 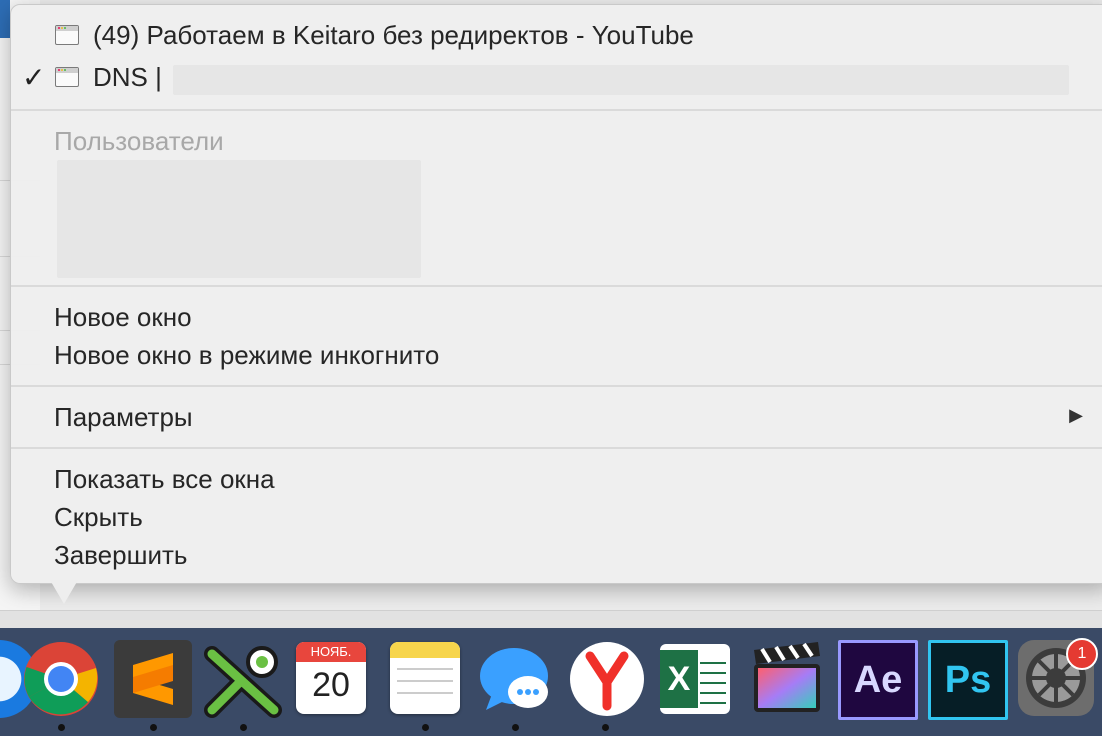 What do you see at coordinates (61, 679) in the screenshot?
I see `chrome-icon` at bounding box center [61, 679].